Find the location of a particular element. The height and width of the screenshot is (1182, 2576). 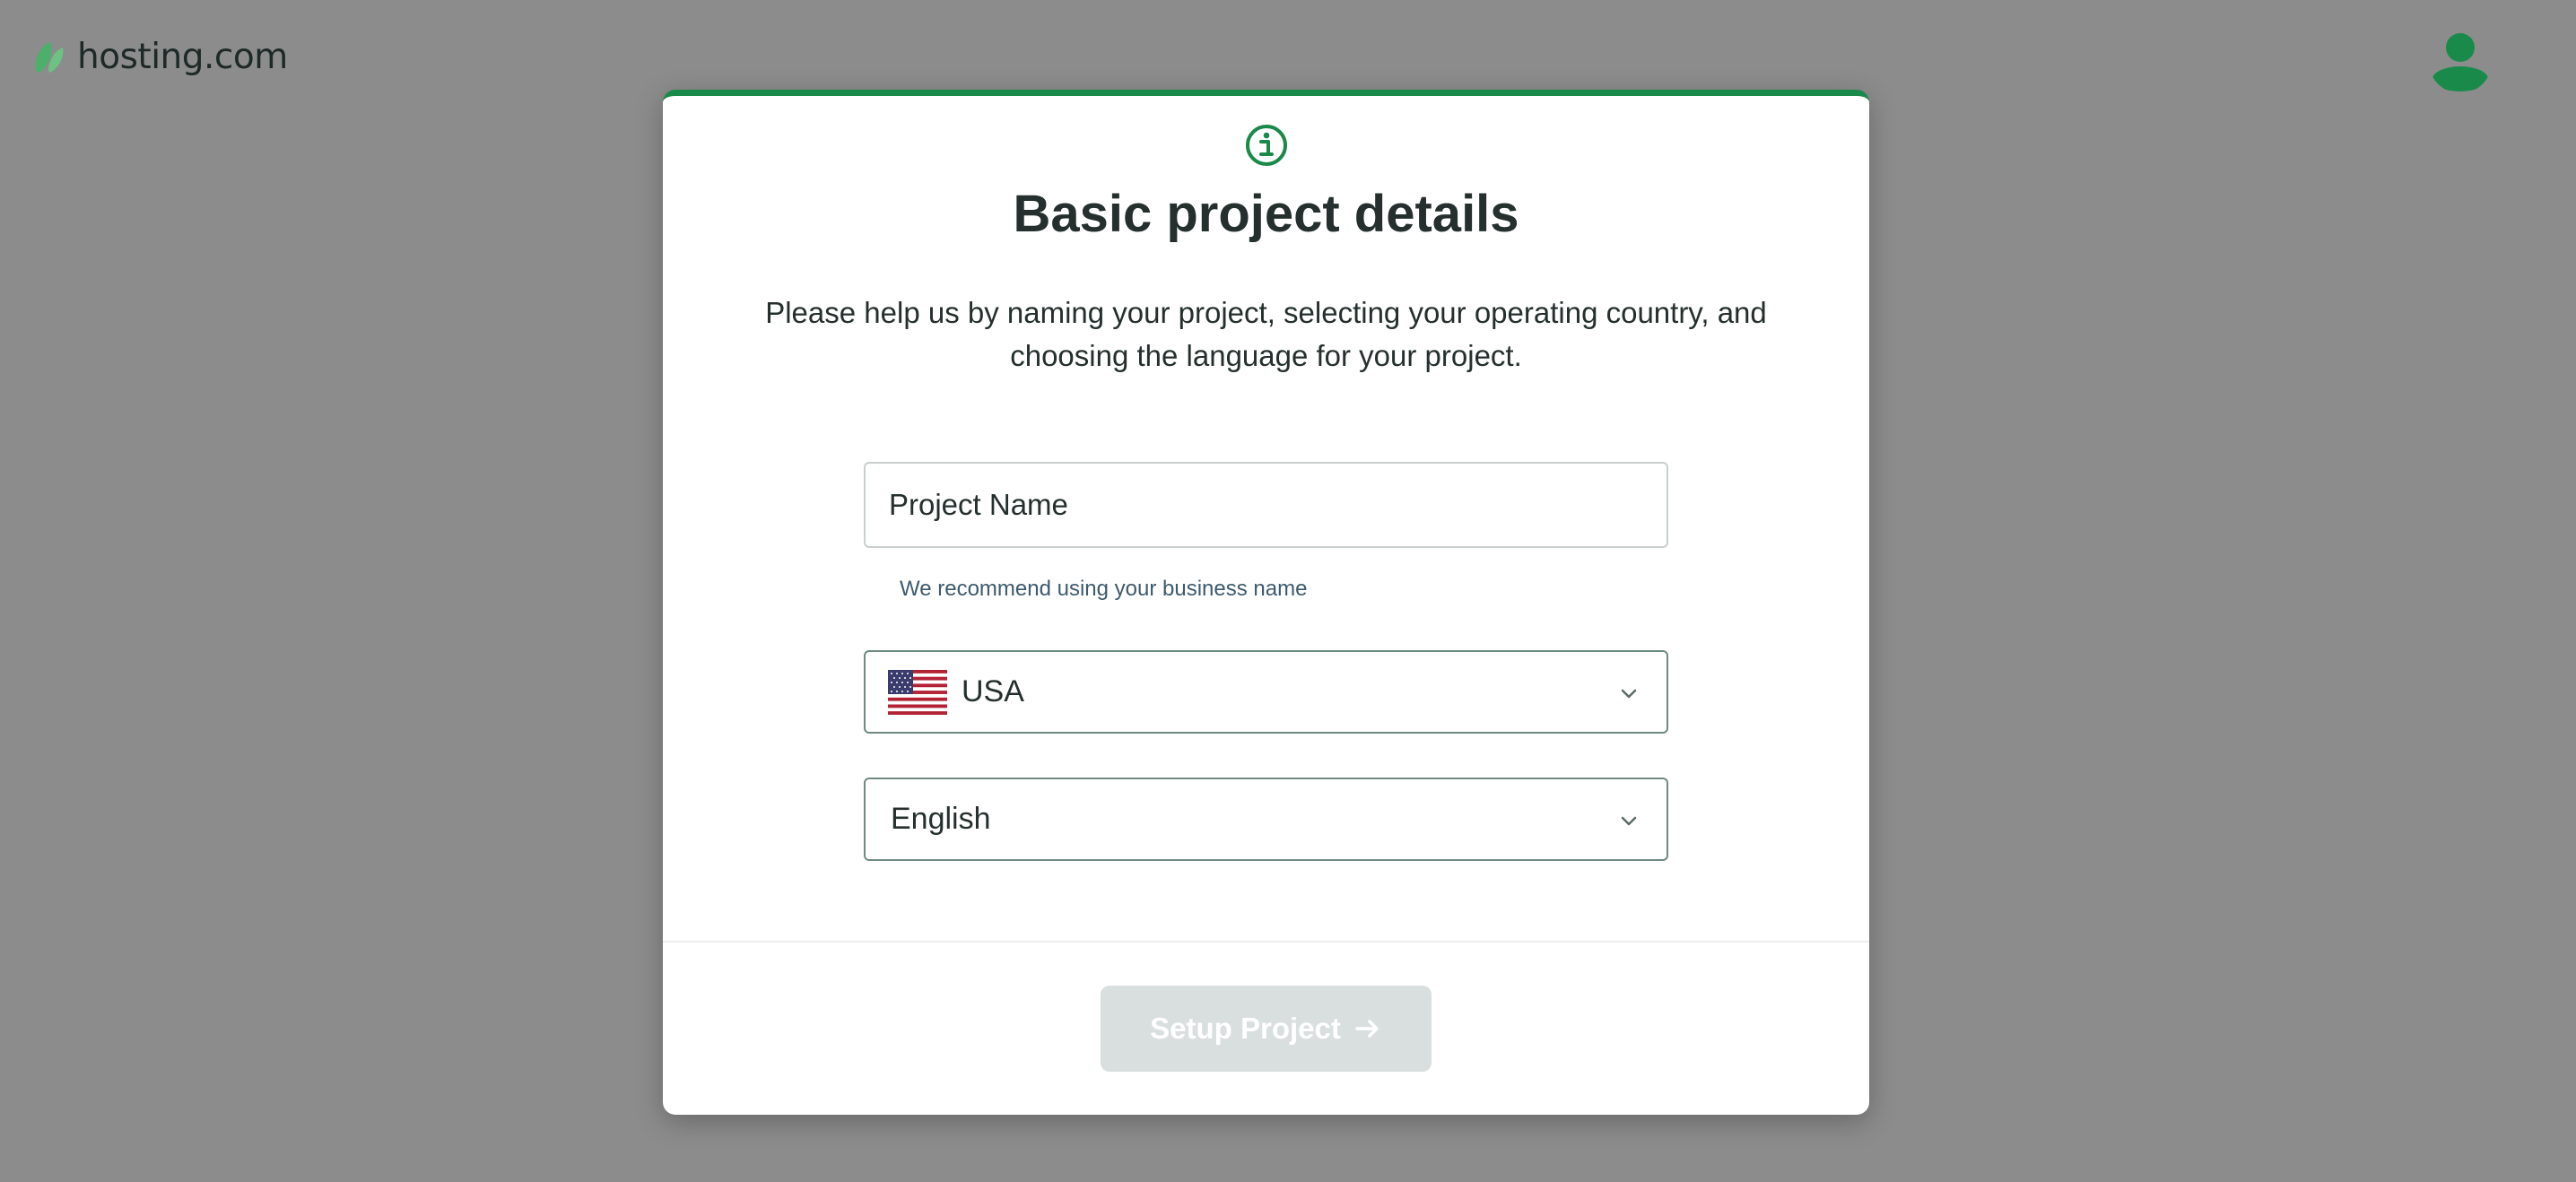

leaf-logo-icon is located at coordinates (49, 57).